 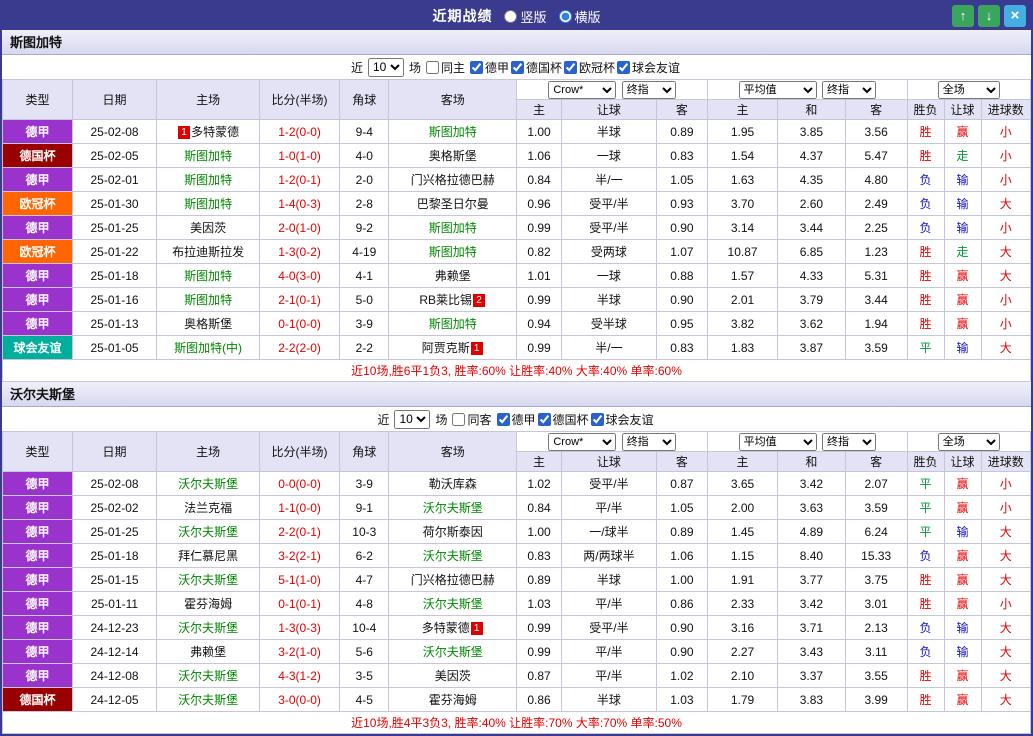 What do you see at coordinates (364, 131) in the screenshot?
I see `corners-score: 9-4` at bounding box center [364, 131].